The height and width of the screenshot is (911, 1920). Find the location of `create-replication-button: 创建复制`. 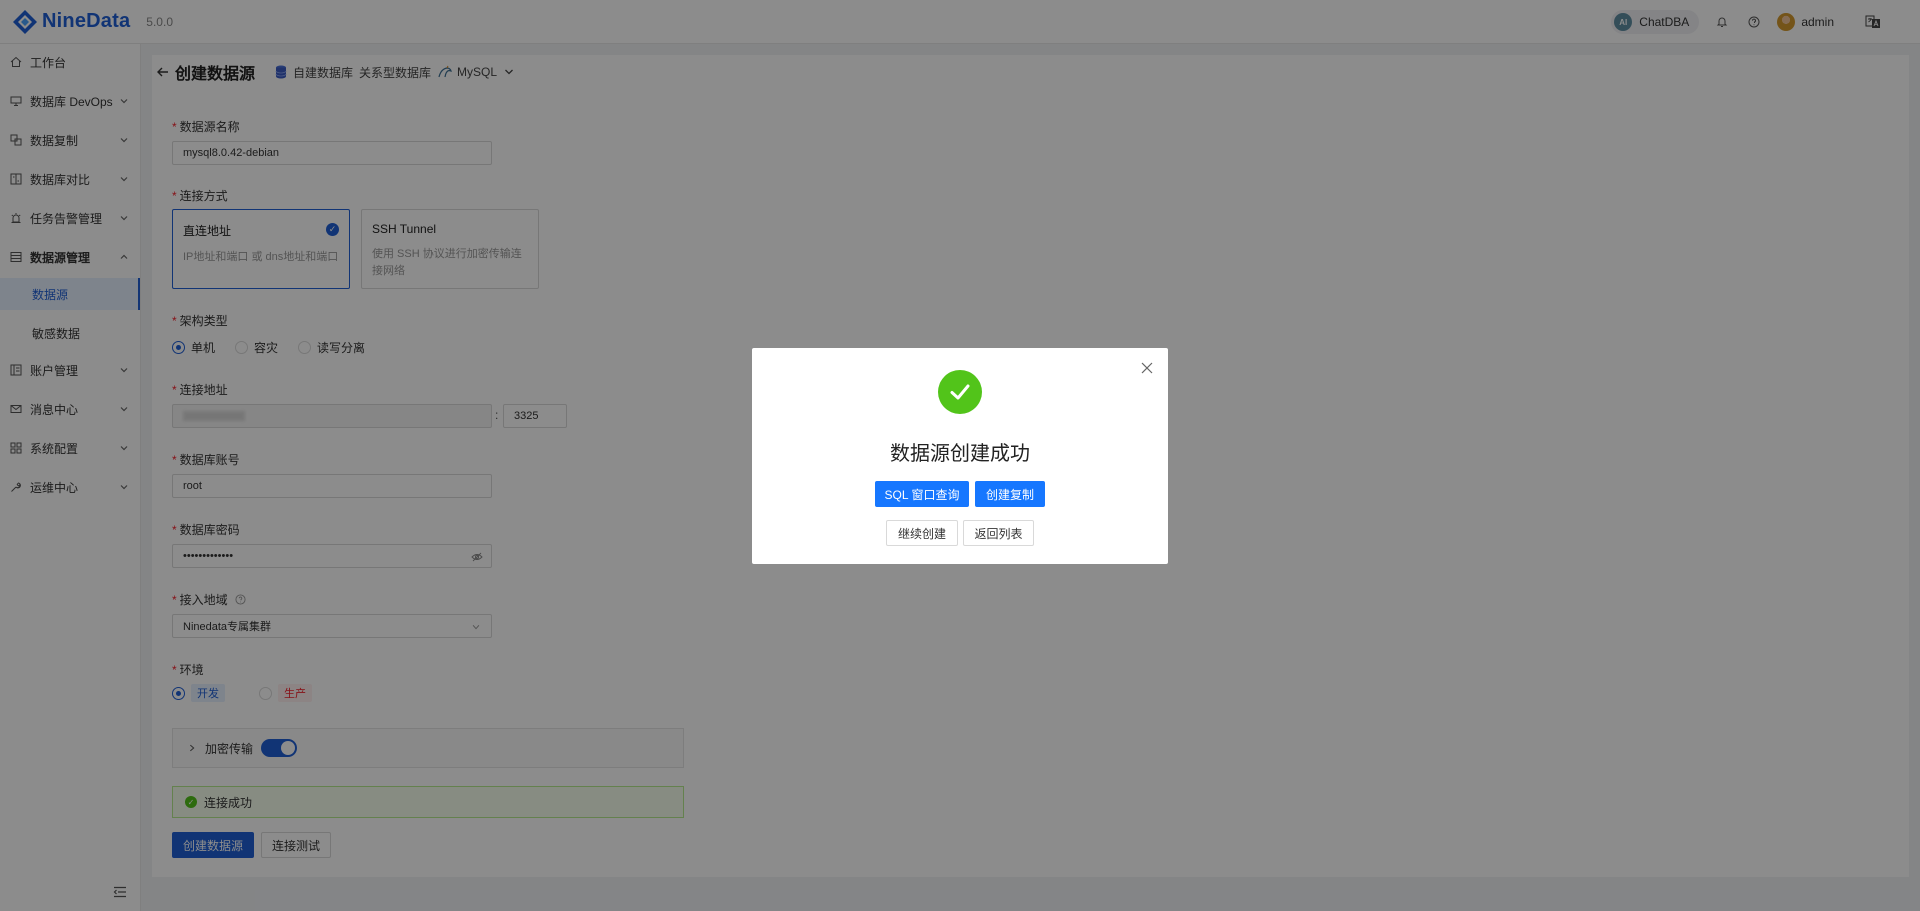

create-replication-button: 创建复制 is located at coordinates (1010, 494).